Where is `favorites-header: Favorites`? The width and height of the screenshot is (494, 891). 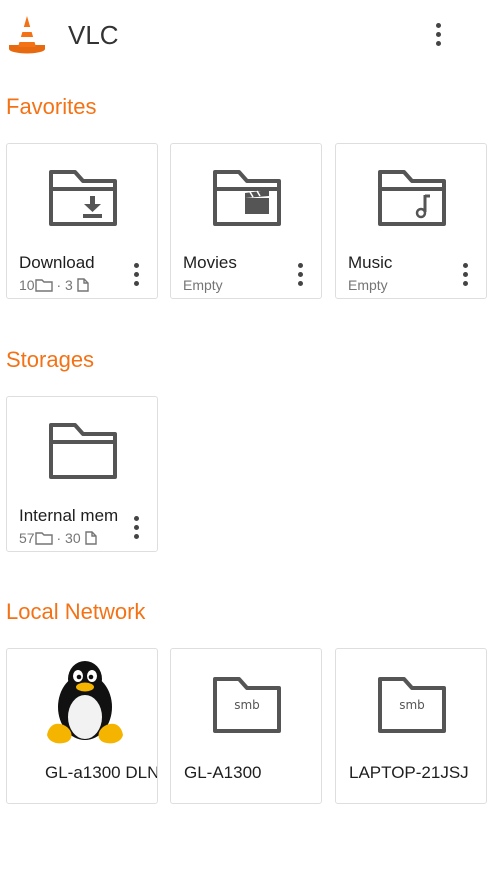 favorites-header: Favorites is located at coordinates (51, 106).